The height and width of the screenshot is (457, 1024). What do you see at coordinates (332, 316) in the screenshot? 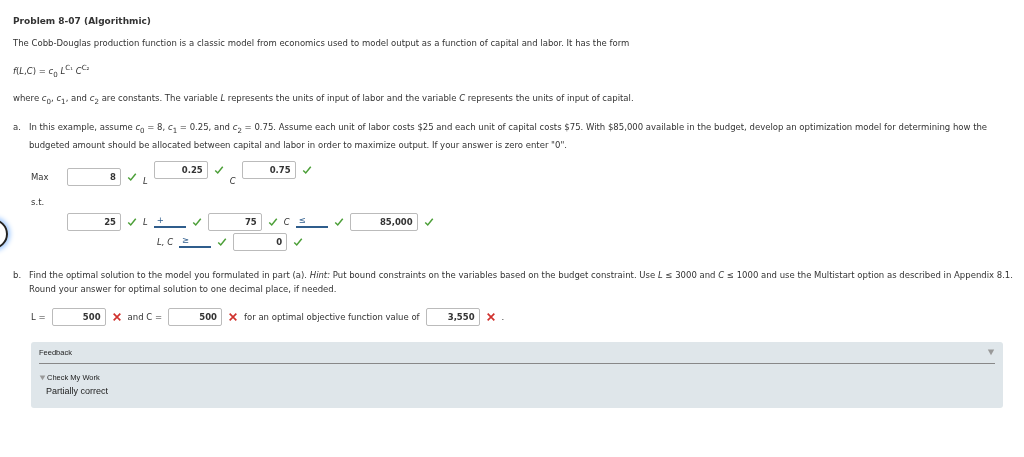
I see `answer-label: for an optimal objective function value of` at bounding box center [332, 316].